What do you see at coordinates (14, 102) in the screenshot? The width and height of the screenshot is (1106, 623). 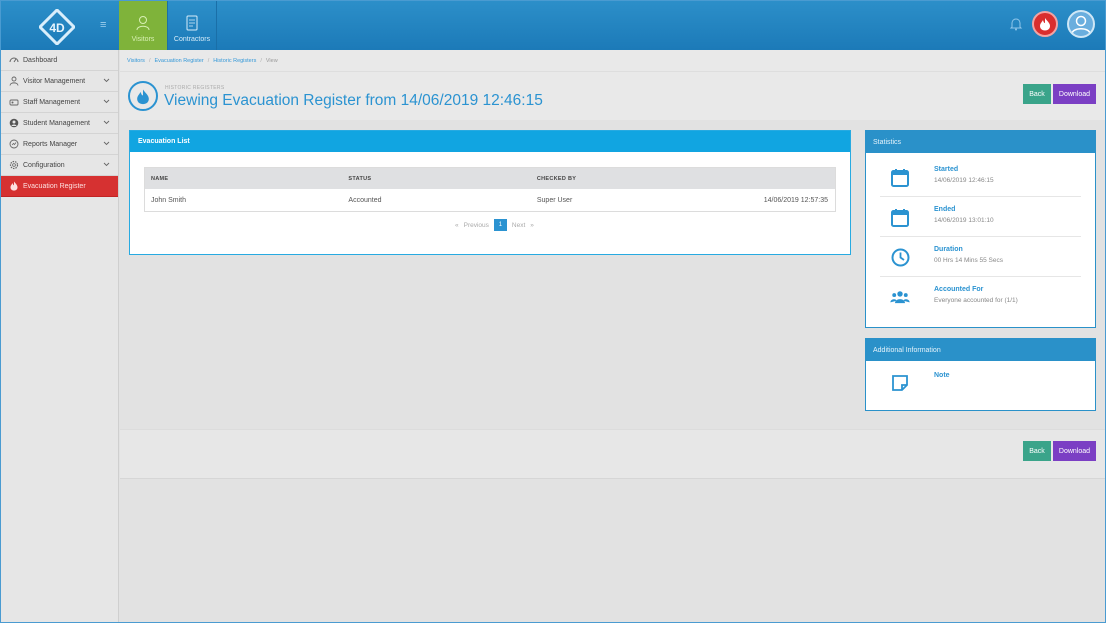 I see `staff-icon` at bounding box center [14, 102].